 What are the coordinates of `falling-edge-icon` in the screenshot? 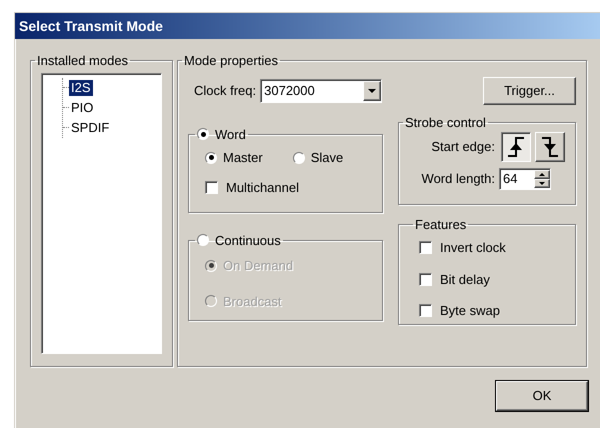 It's located at (550, 147).